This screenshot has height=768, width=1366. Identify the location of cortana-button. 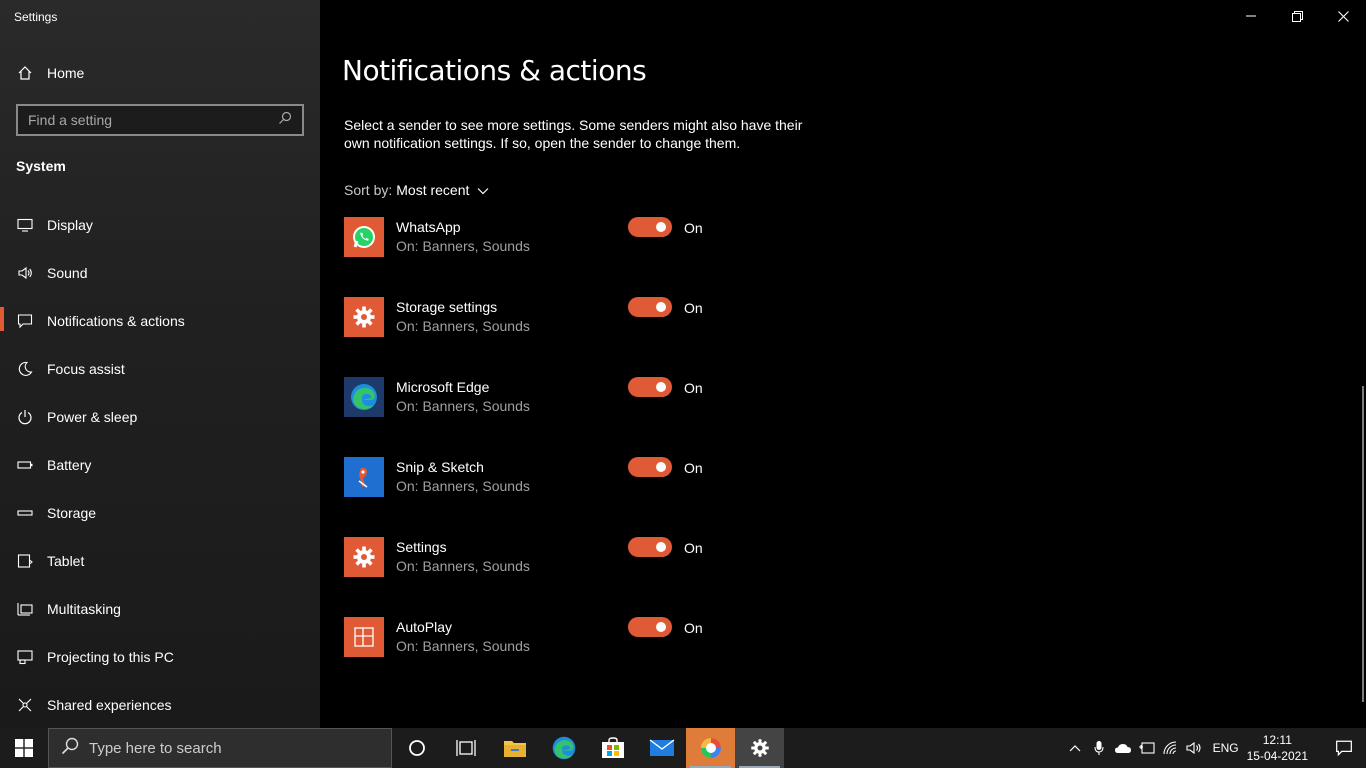
(416, 748).